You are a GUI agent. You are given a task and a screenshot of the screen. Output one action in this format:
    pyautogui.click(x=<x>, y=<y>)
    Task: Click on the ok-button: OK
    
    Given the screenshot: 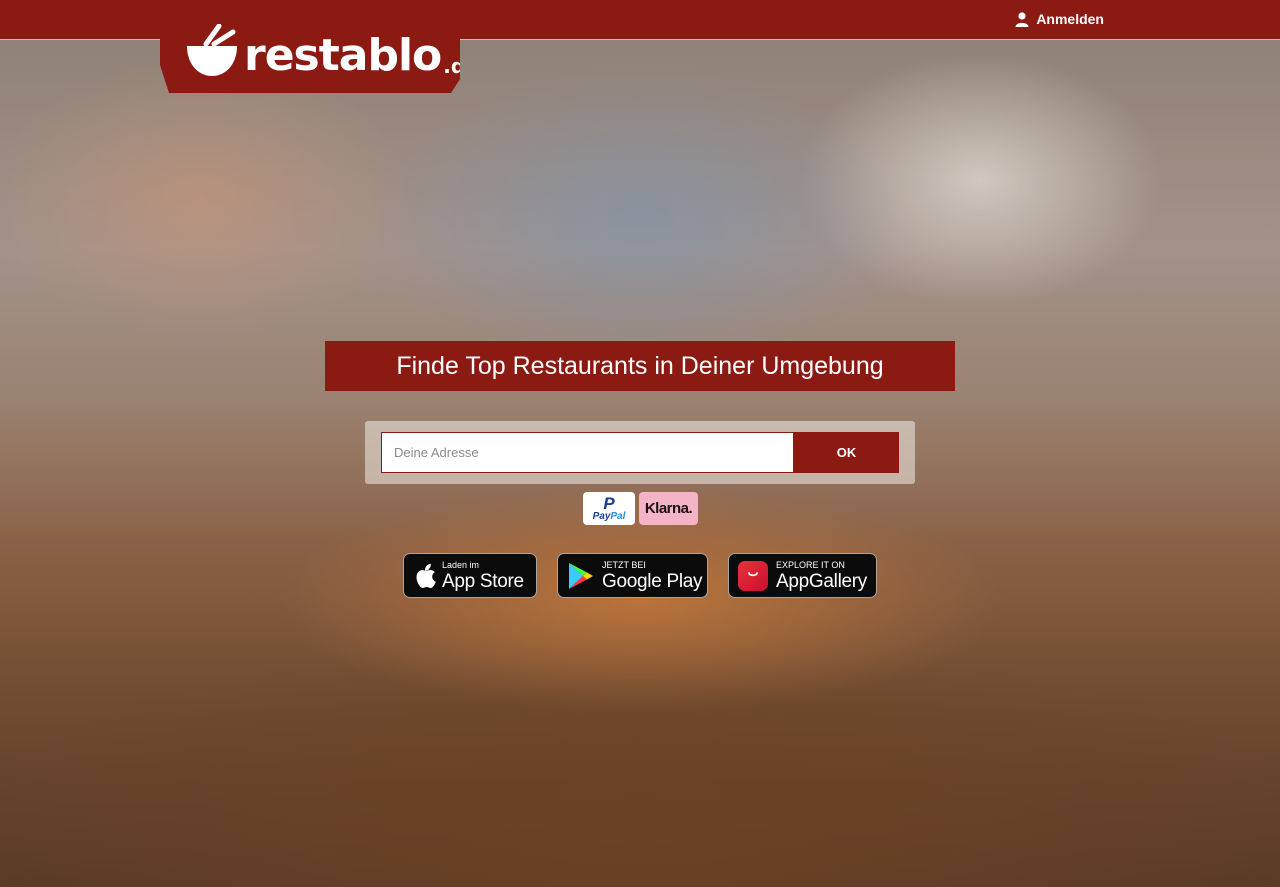 What is the action you would take?
    pyautogui.click(x=846, y=452)
    